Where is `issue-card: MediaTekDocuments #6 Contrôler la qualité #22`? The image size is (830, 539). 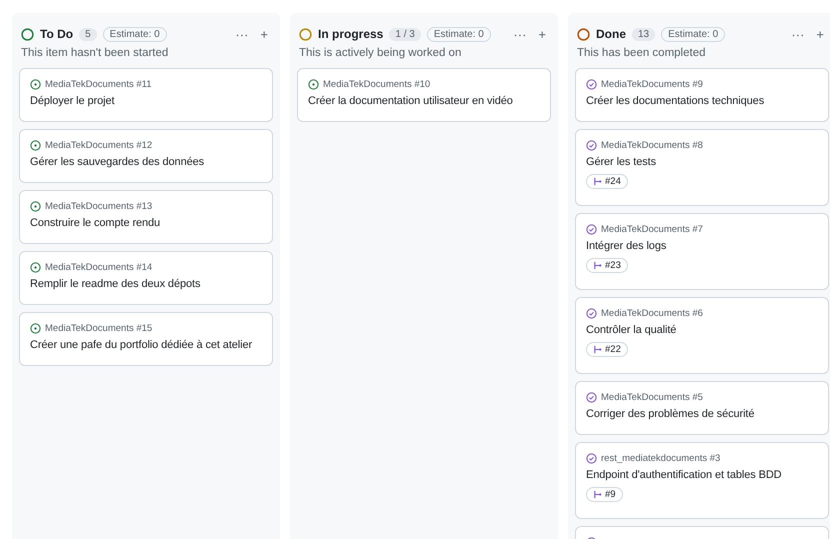 issue-card: MediaTekDocuments #6 Contrôler la qualité #22 is located at coordinates (702, 335).